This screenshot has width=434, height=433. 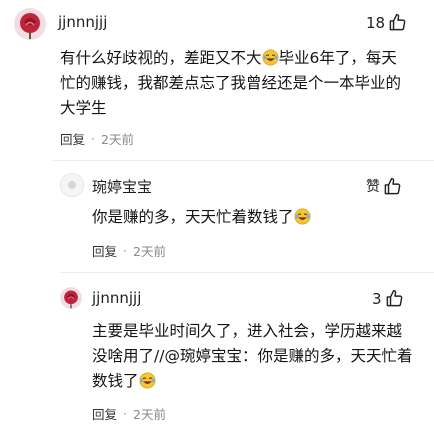 What do you see at coordinates (373, 187) in the screenshot?
I see `like-label: 赞` at bounding box center [373, 187].